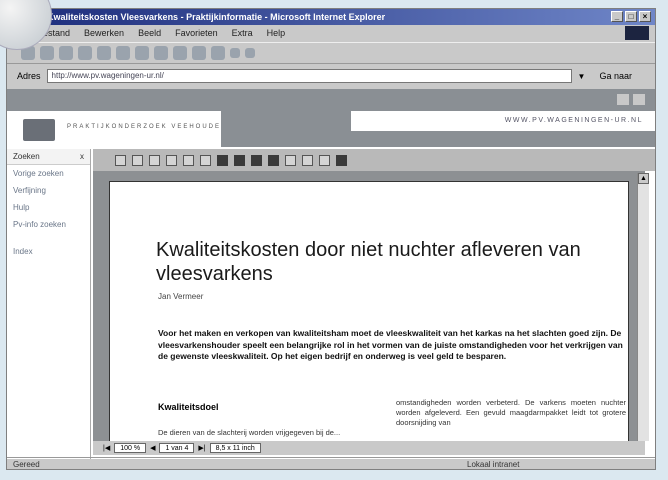 This screenshot has width=668, height=480. What do you see at coordinates (47, 53) in the screenshot?
I see `forward-icon` at bounding box center [47, 53].